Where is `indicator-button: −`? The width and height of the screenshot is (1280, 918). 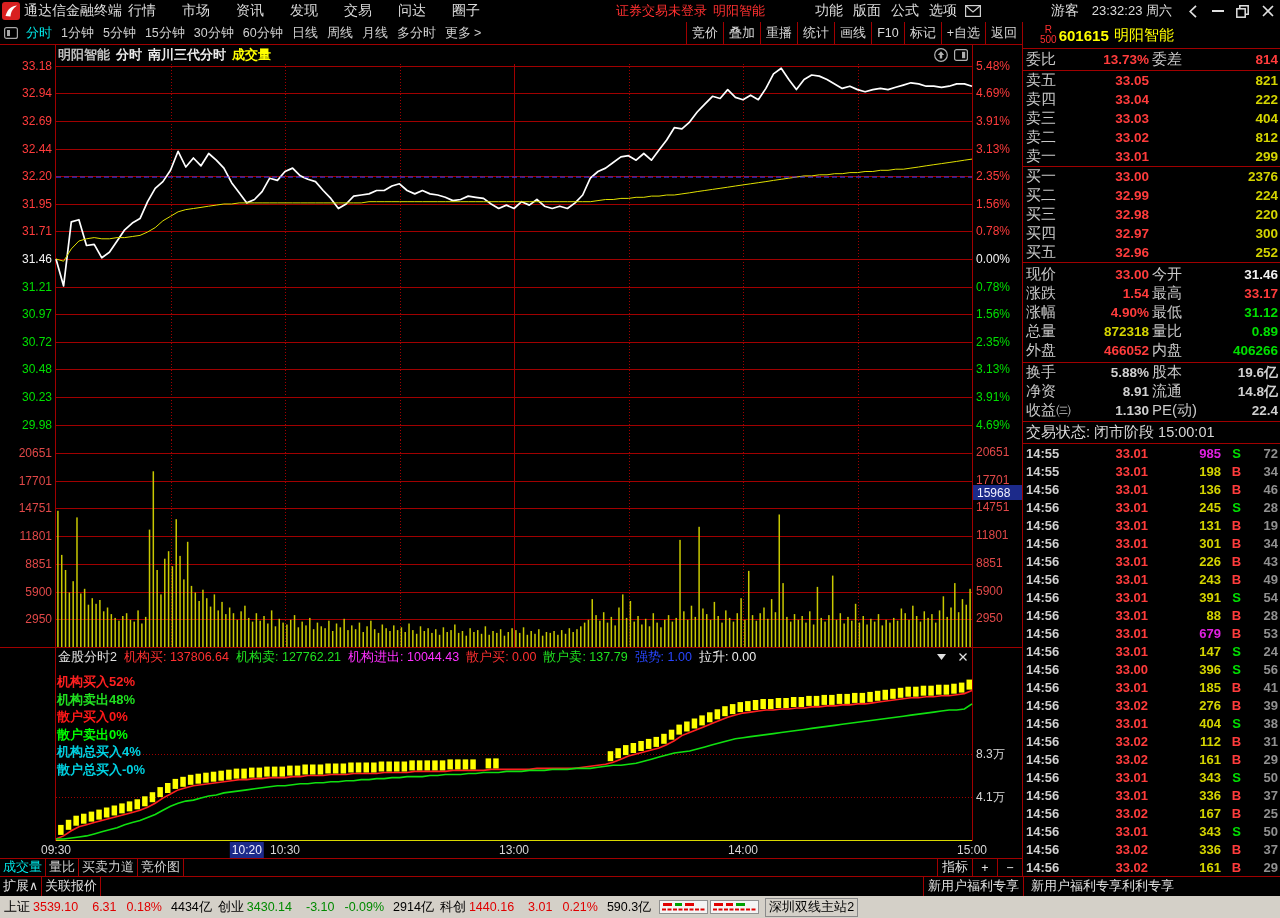
indicator-button: − is located at coordinates (1009, 867).